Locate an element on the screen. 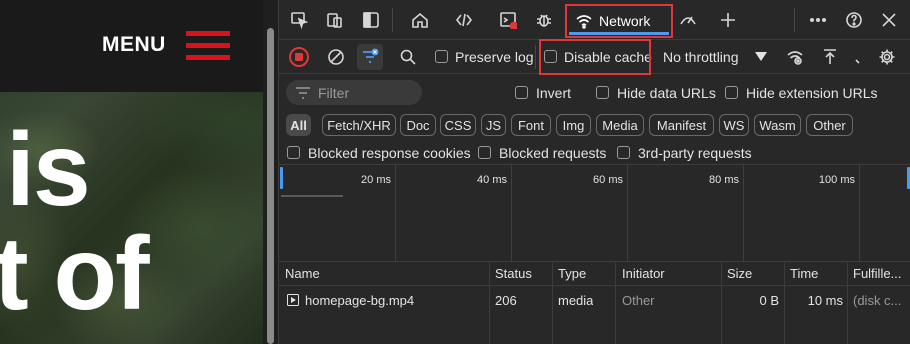  request-status: 206 is located at coordinates (506, 300).